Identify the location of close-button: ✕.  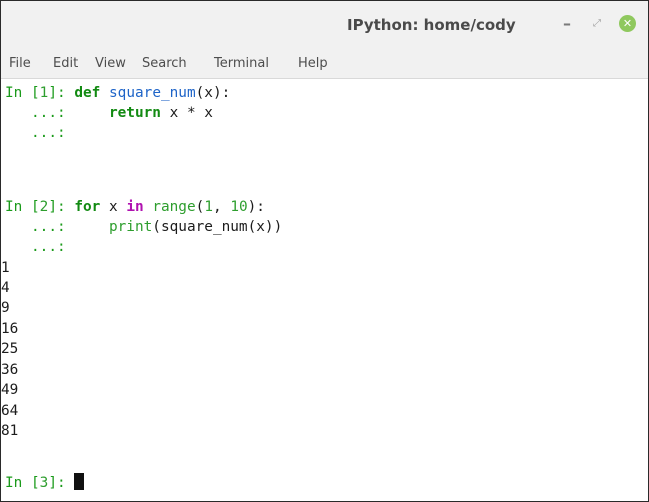
(627, 23).